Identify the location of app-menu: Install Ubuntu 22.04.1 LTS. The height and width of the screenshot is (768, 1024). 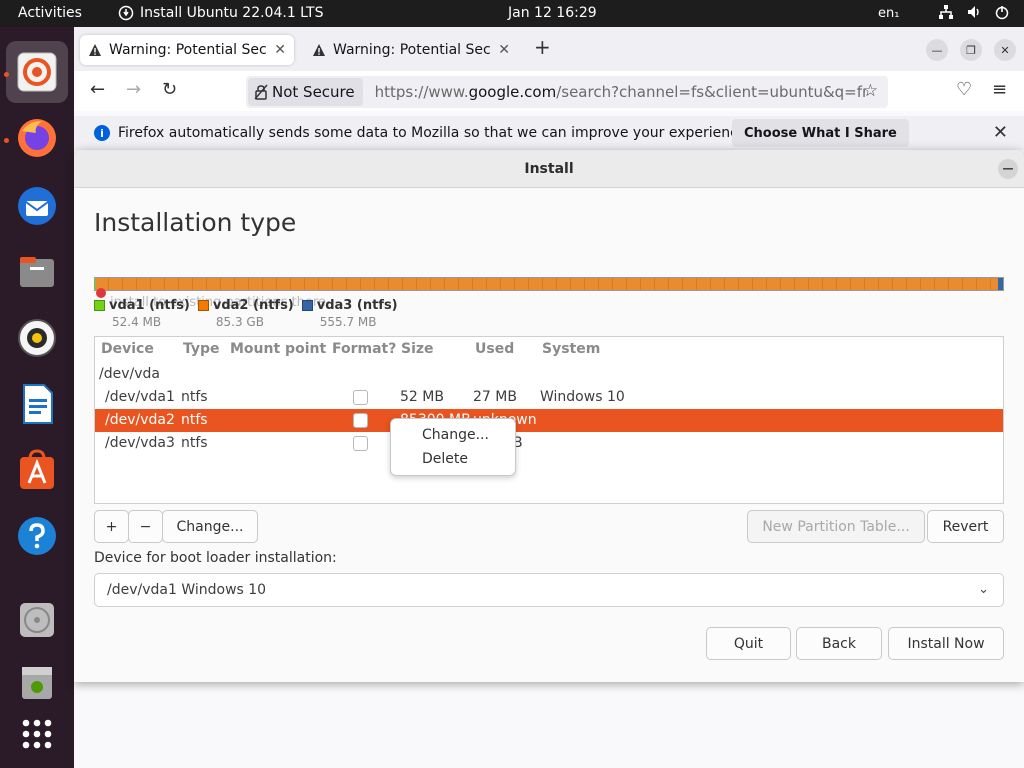
(220, 13).